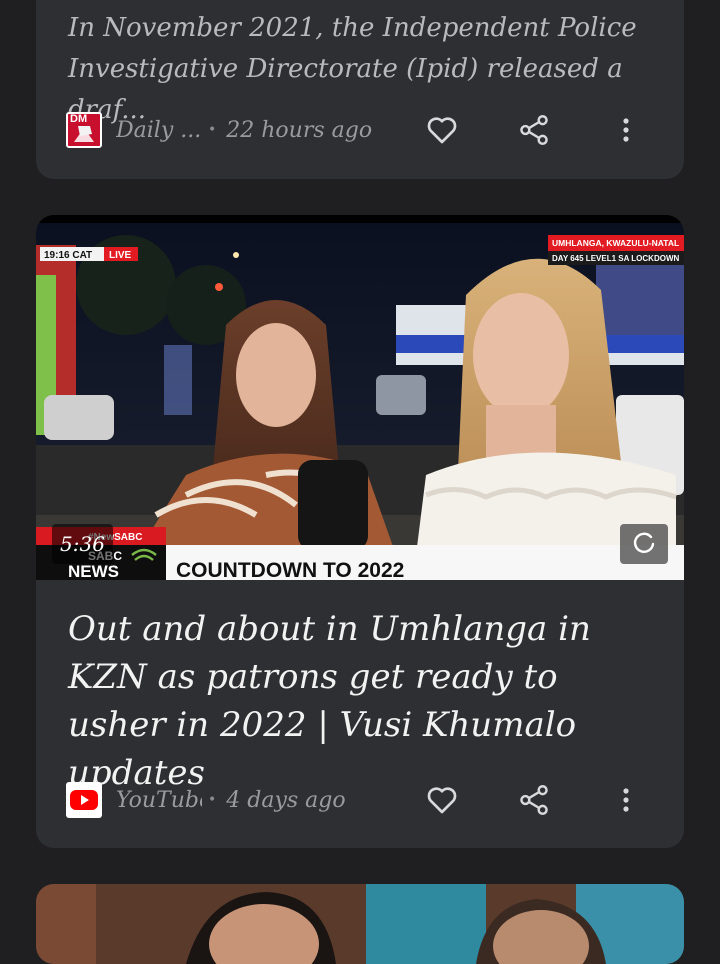 The image size is (720, 964). I want to click on channel-logo-2: NEWS, so click(93, 571).